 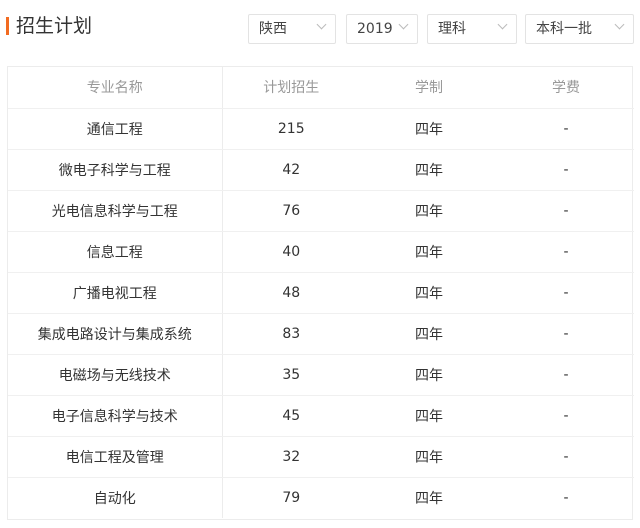 I want to click on cell-major: 电信工程及管理, so click(x=115, y=457).